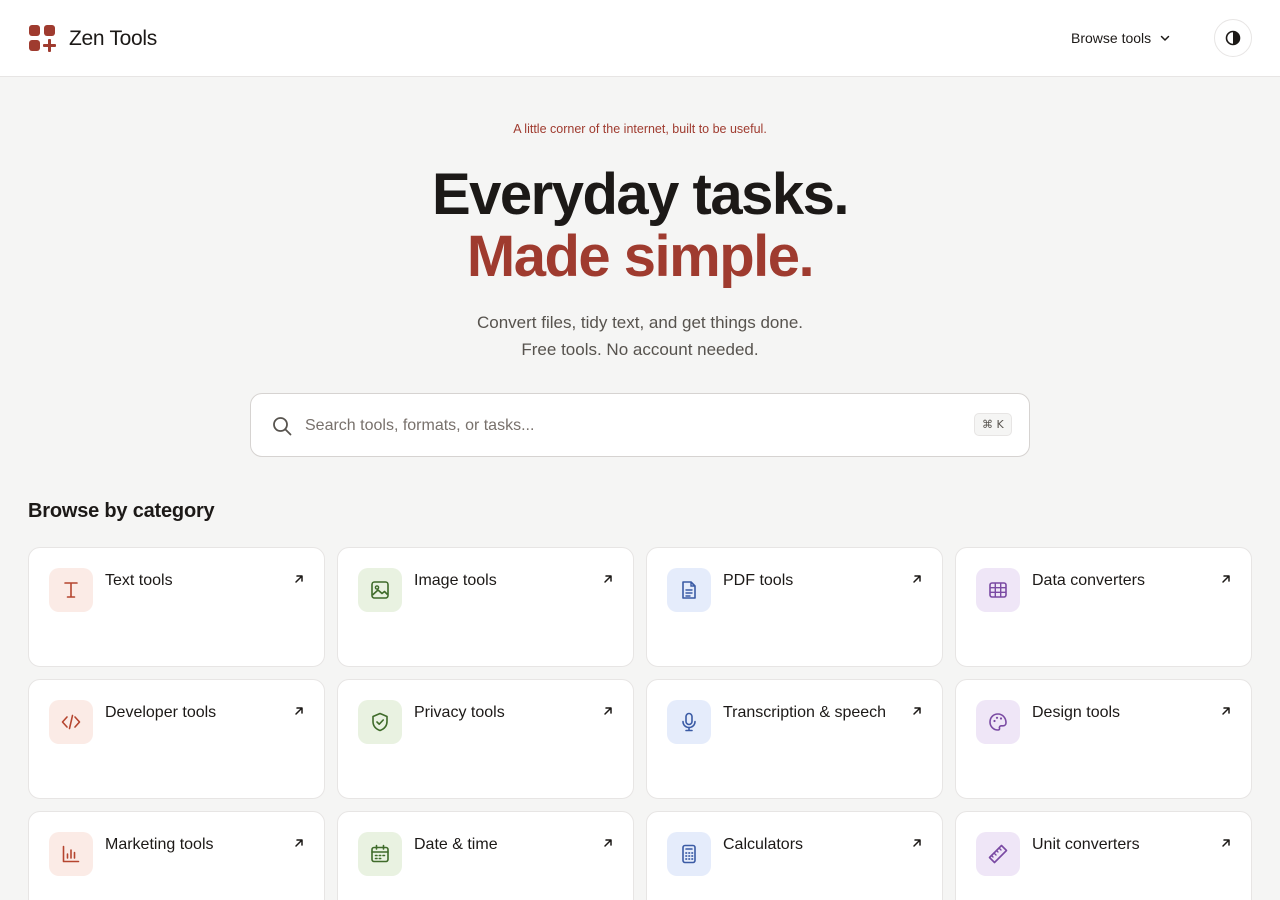  Describe the element at coordinates (282, 426) in the screenshot. I see `search-icon` at that location.